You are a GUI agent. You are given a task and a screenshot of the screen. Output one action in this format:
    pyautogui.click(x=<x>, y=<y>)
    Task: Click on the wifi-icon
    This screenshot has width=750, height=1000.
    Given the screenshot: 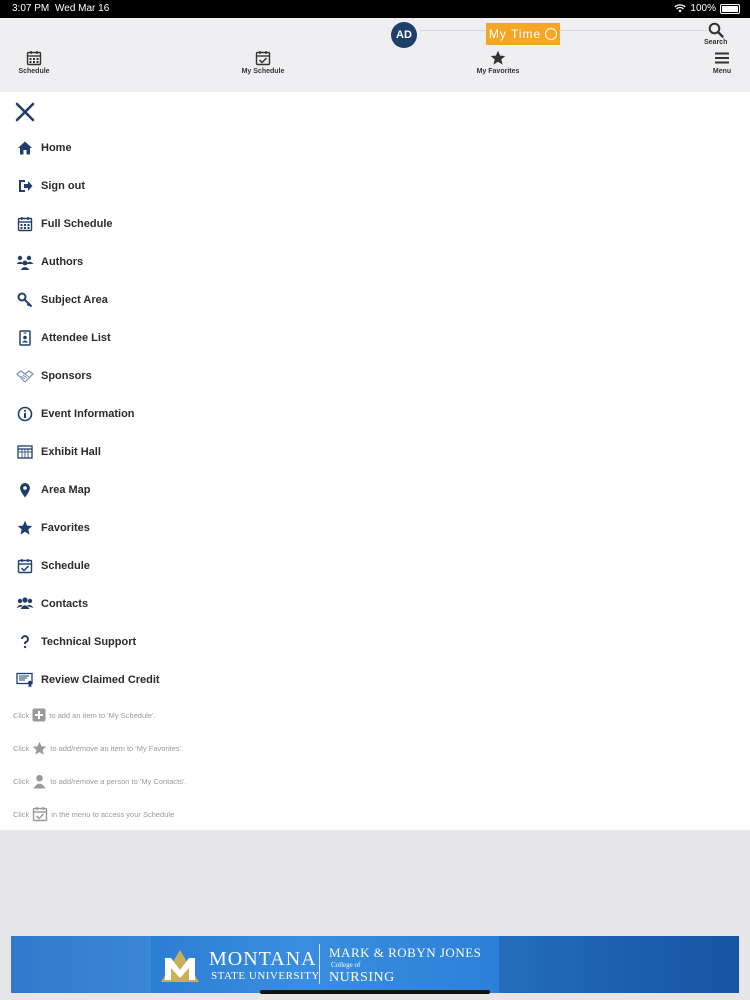 What is the action you would take?
    pyautogui.click(x=680, y=8)
    